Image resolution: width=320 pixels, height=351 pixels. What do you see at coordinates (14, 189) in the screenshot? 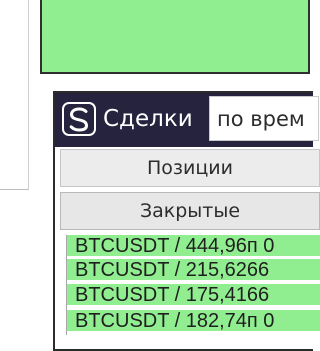
I see `left-divider-horizontal` at bounding box center [14, 189].